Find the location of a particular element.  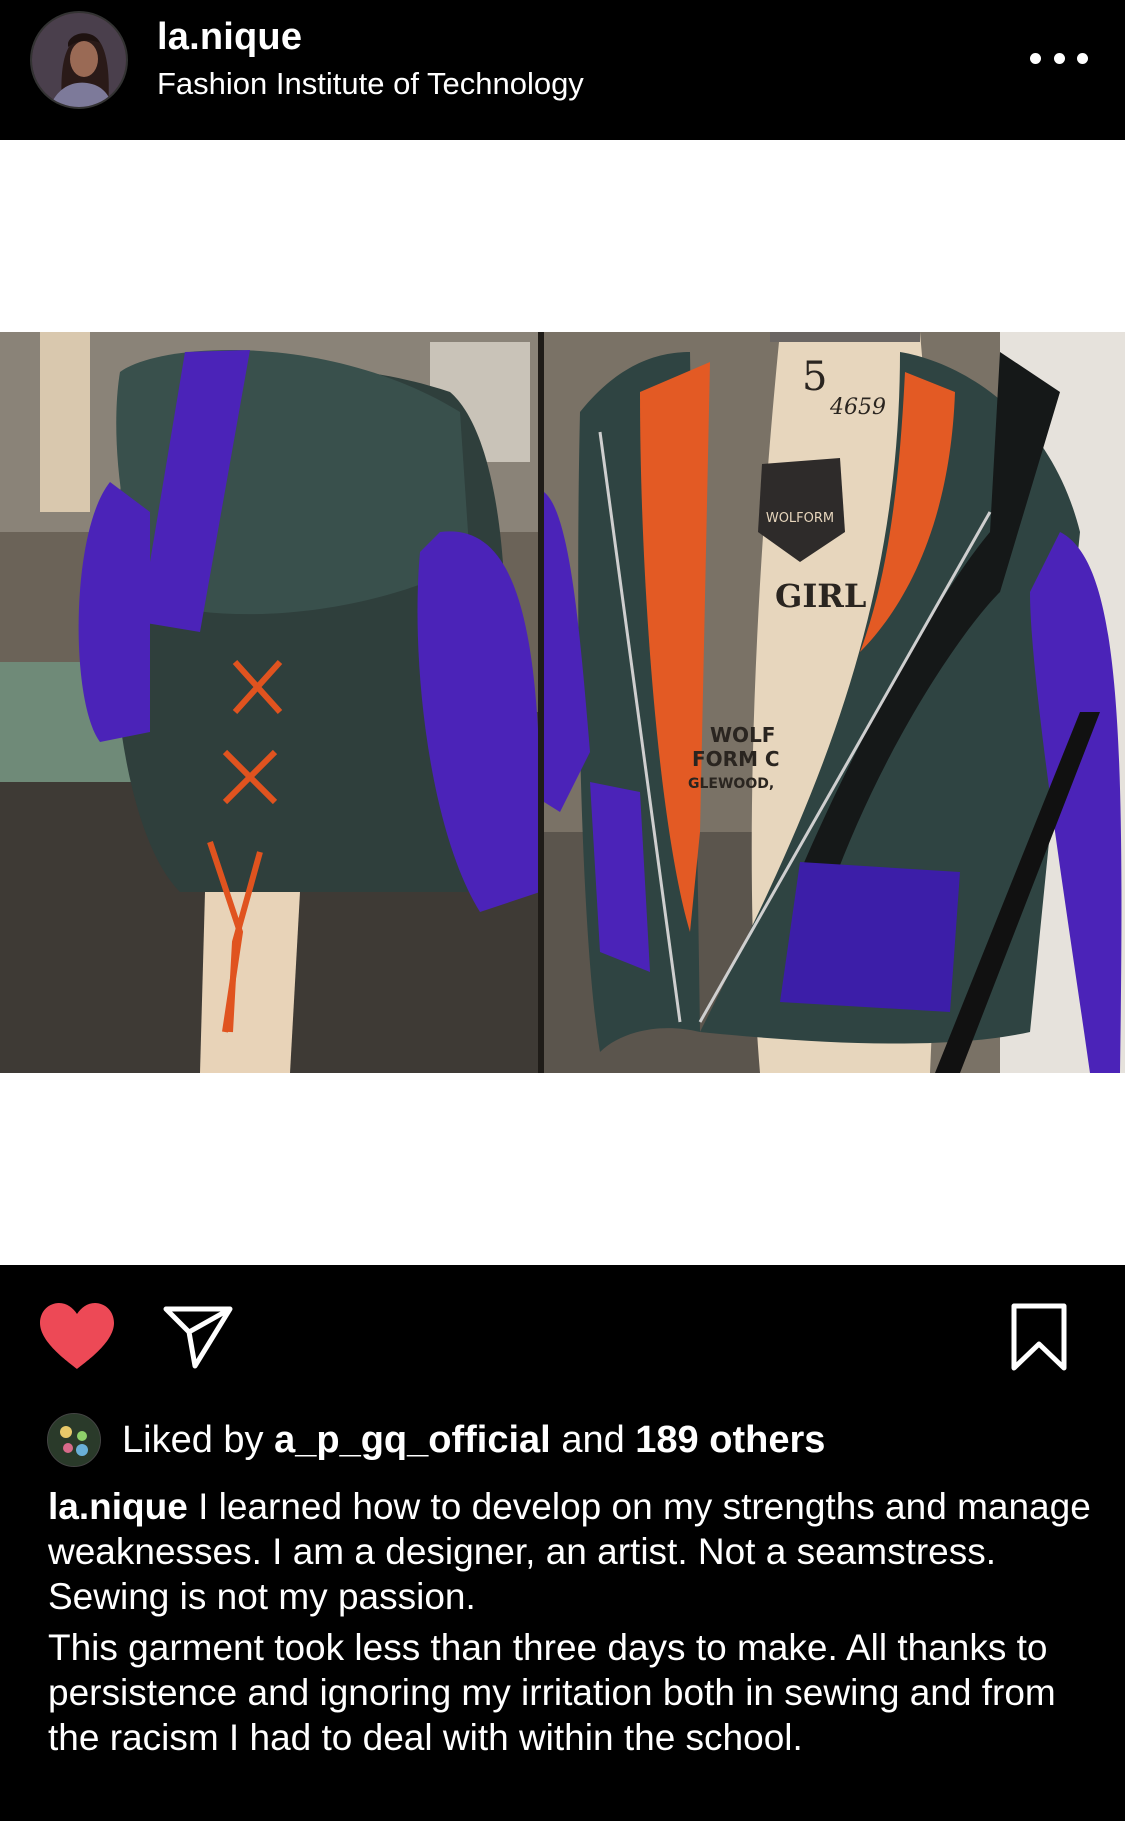

bookmark-icon is located at coordinates (1039, 1337).